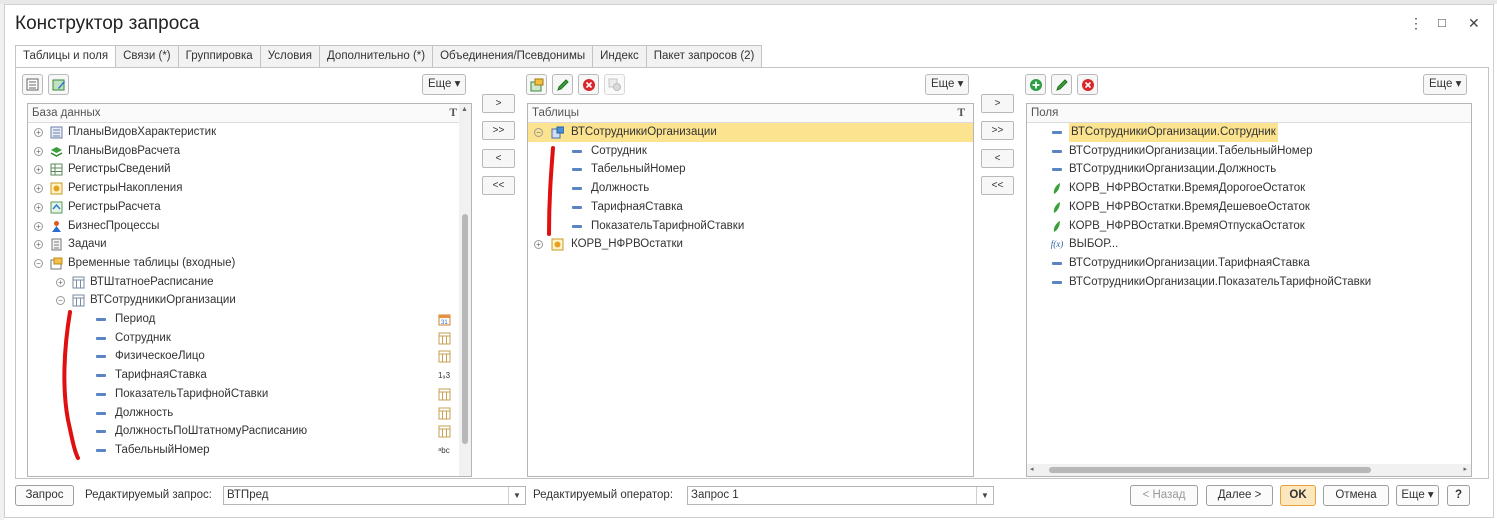 This screenshot has height=520, width=1497. What do you see at coordinates (290, 56) in the screenshot?
I see `tab-conditions: Условия` at bounding box center [290, 56].